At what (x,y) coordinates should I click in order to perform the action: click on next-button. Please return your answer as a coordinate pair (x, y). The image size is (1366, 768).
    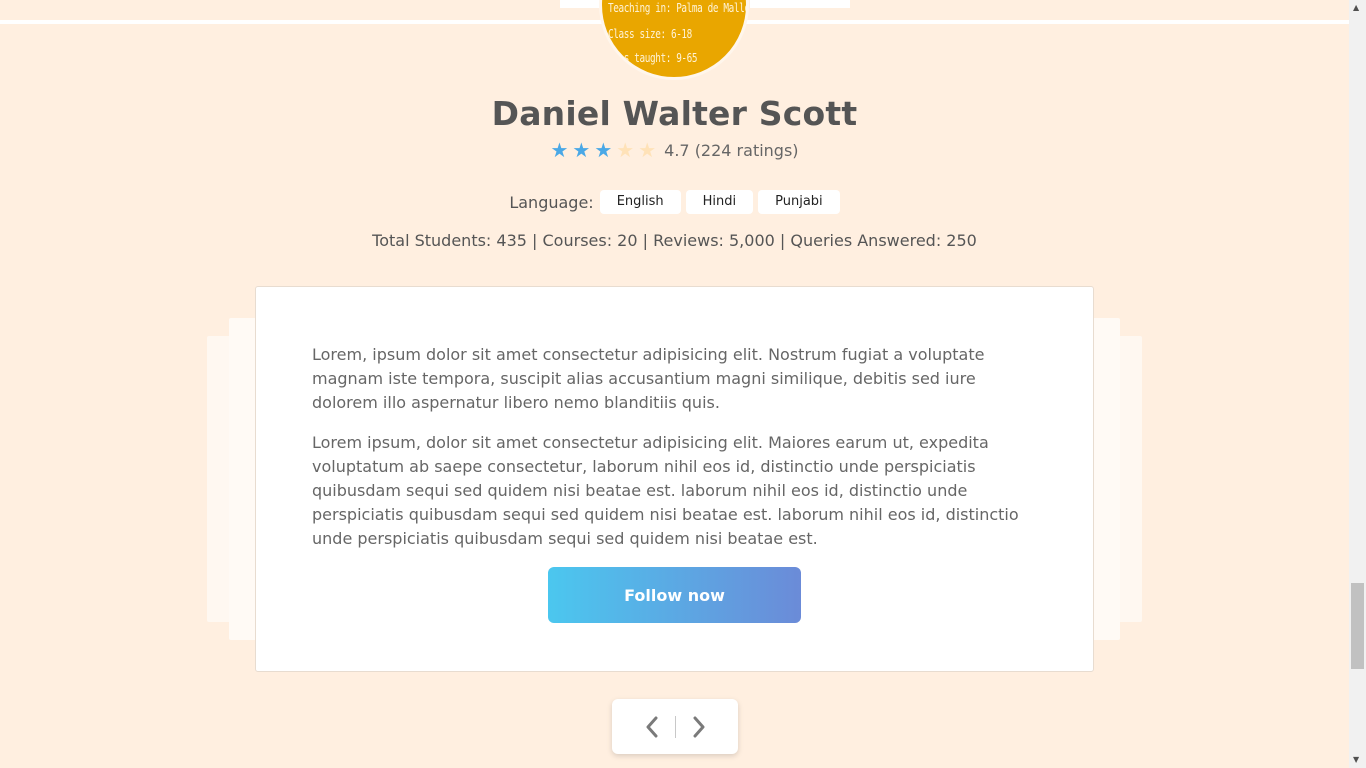
    Looking at the image, I should click on (699, 727).